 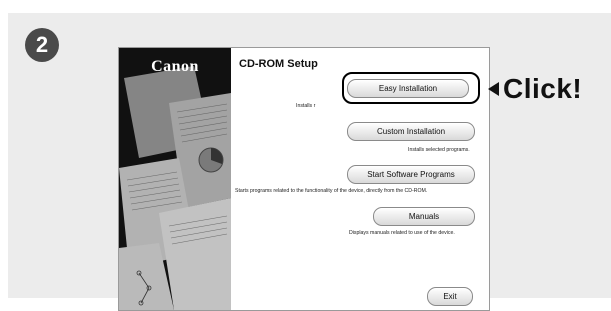 What do you see at coordinates (175, 66) in the screenshot?
I see `canon-logo: Canon` at bounding box center [175, 66].